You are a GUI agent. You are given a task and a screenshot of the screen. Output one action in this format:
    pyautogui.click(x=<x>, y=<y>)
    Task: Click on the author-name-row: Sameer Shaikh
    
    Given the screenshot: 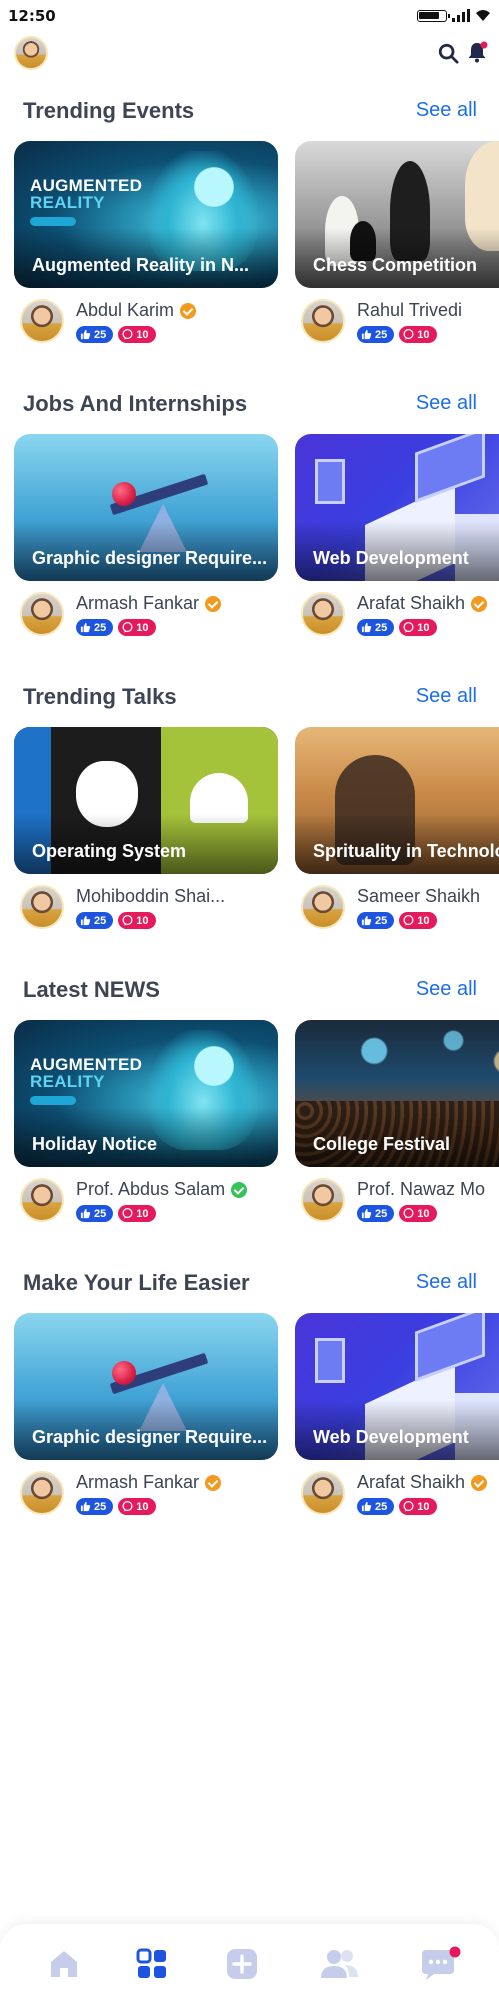 What is the action you would take?
    pyautogui.click(x=418, y=896)
    